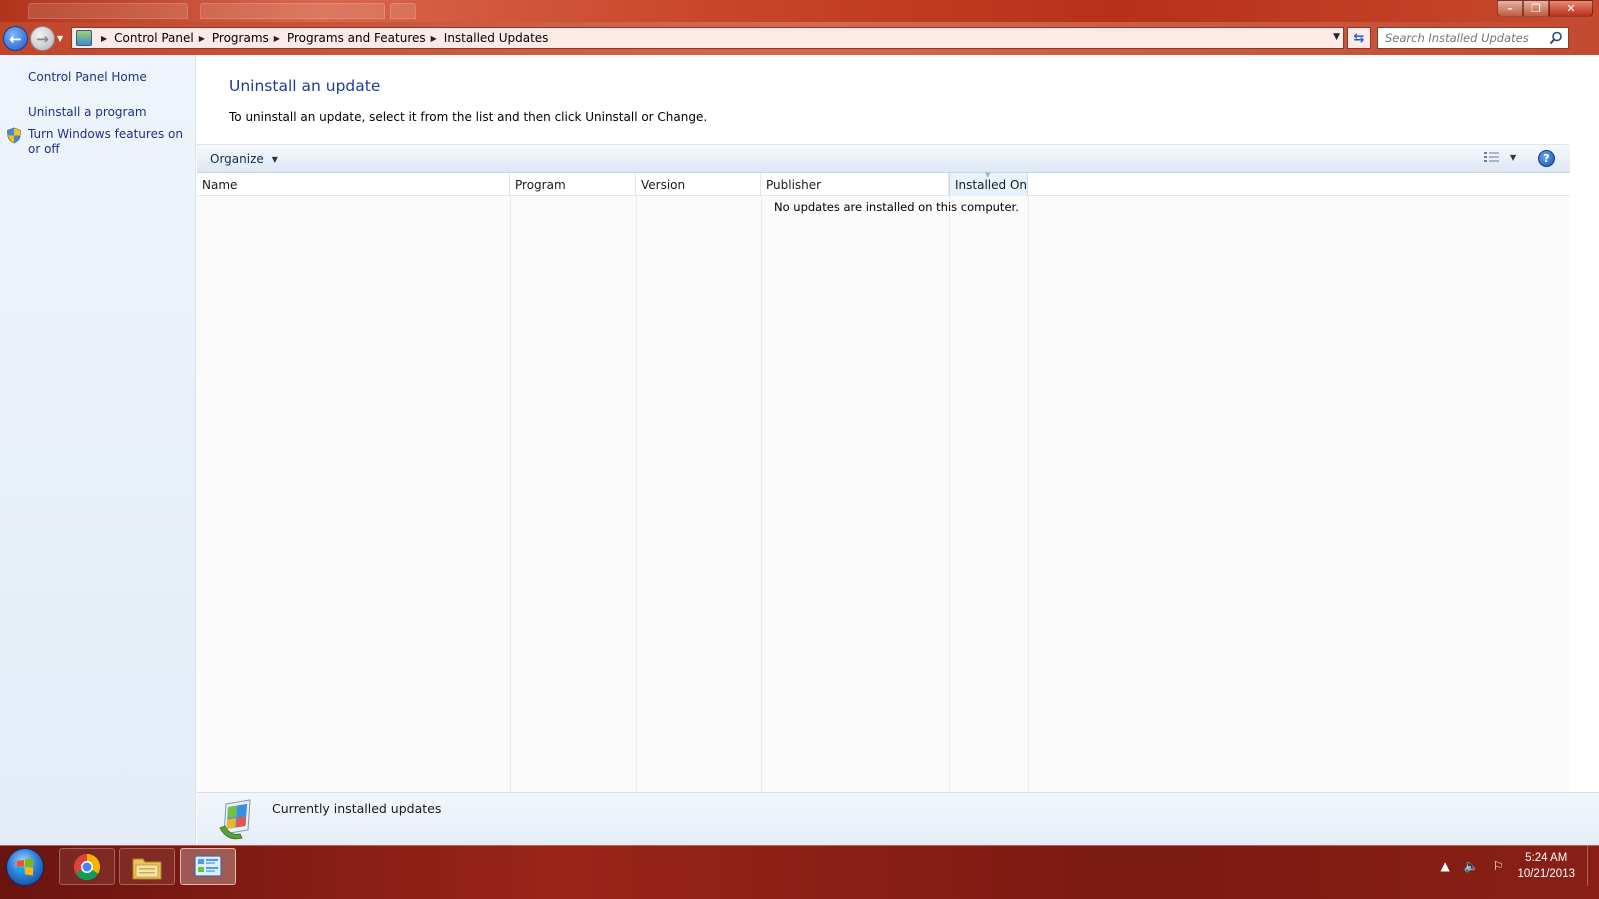  I want to click on window-title-bar: – ❐ ✕, so click(799, 11).